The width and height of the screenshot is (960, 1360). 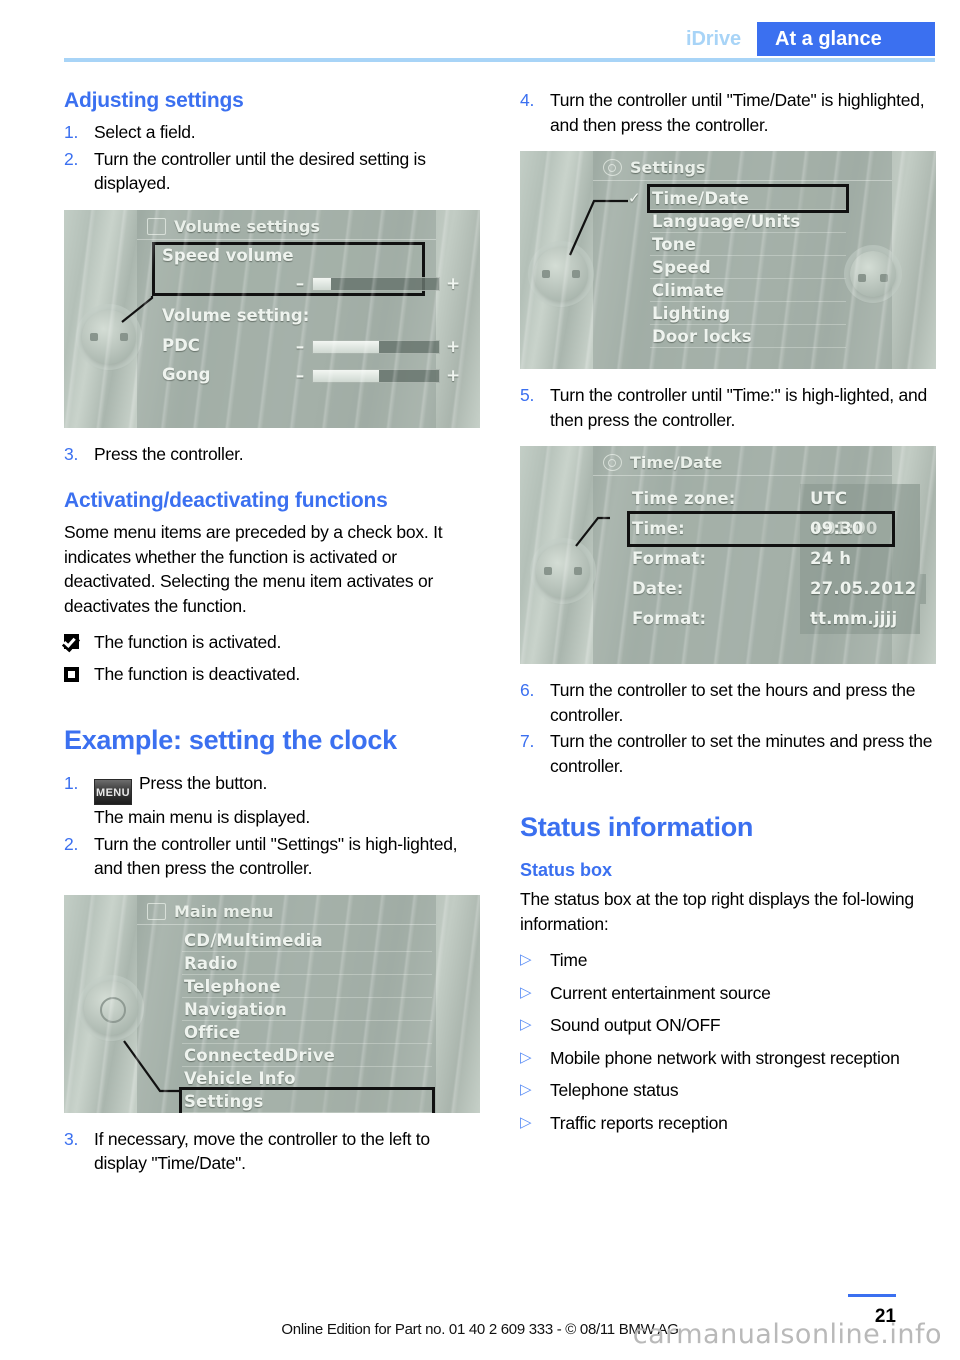 I want to click on header-breadcrumb: iDrive At a glance, so click(x=805, y=39).